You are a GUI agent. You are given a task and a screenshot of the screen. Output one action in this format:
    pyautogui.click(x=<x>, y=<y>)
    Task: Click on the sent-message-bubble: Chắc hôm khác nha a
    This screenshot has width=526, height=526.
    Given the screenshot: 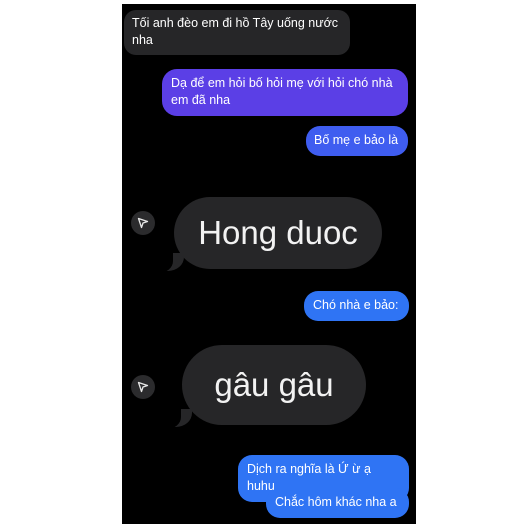 What is the action you would take?
    pyautogui.click(x=337, y=503)
    